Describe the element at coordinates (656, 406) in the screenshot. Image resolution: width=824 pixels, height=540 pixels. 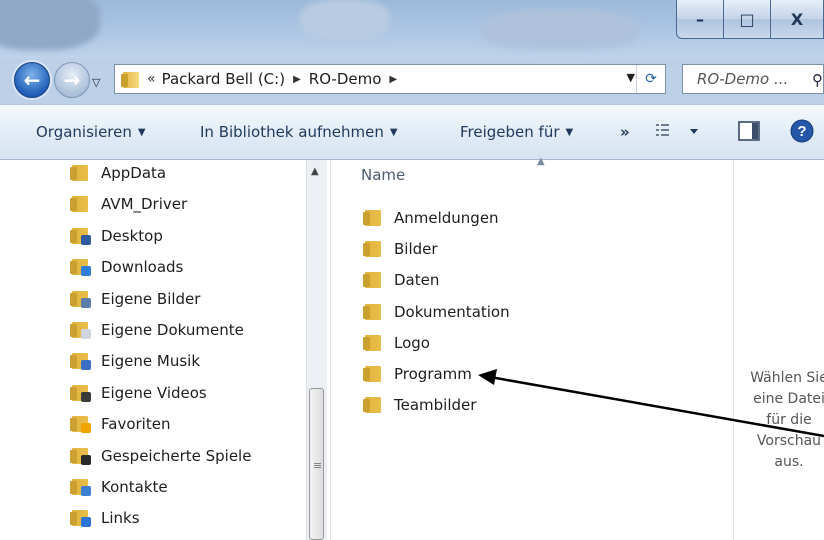
I see `arrow-line` at that location.